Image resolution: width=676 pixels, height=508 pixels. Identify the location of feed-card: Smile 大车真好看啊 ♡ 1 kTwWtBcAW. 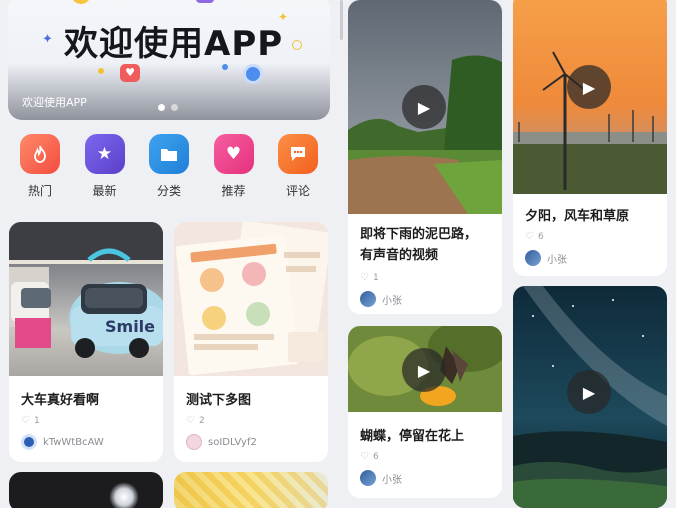
(86, 342).